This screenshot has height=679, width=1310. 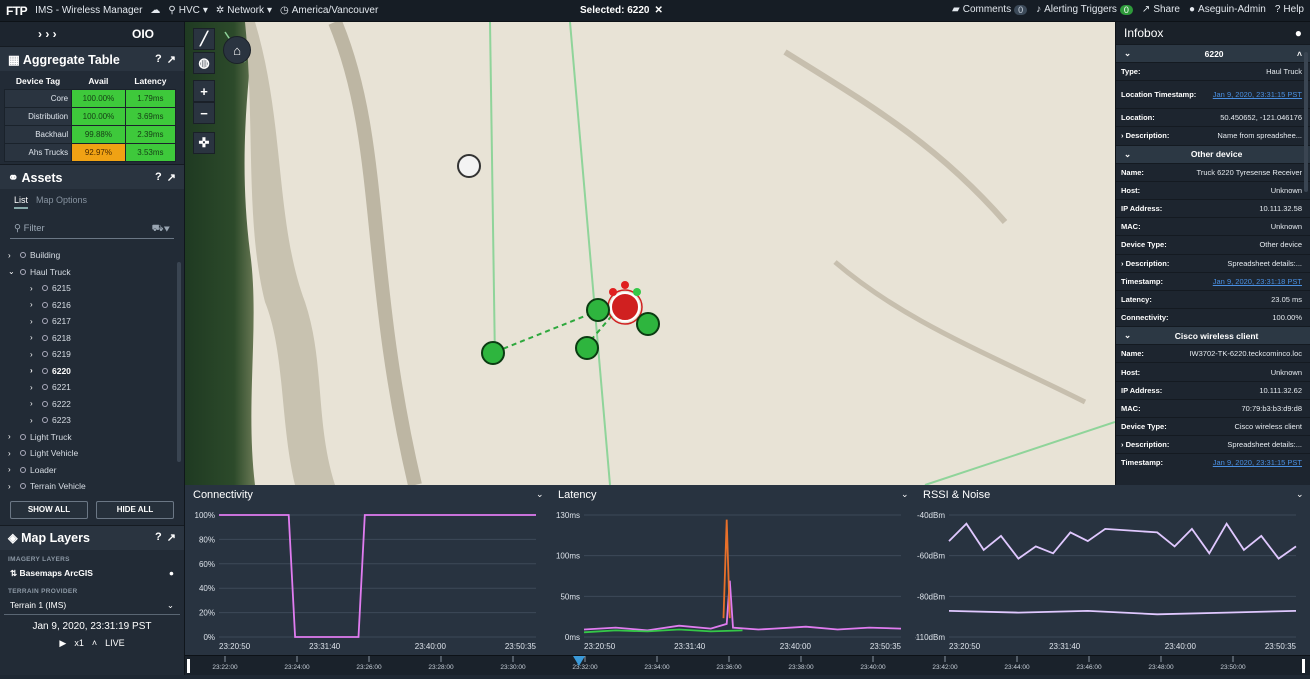 I want to click on tab-list: List, so click(x=21, y=202).